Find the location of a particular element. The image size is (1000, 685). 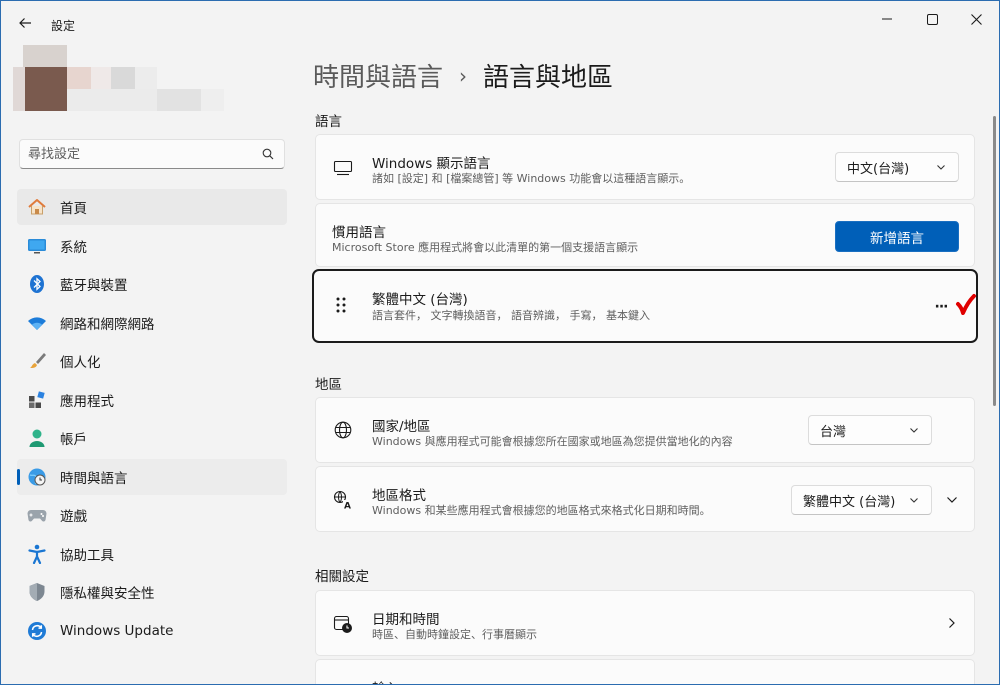

back-button is located at coordinates (25, 23).